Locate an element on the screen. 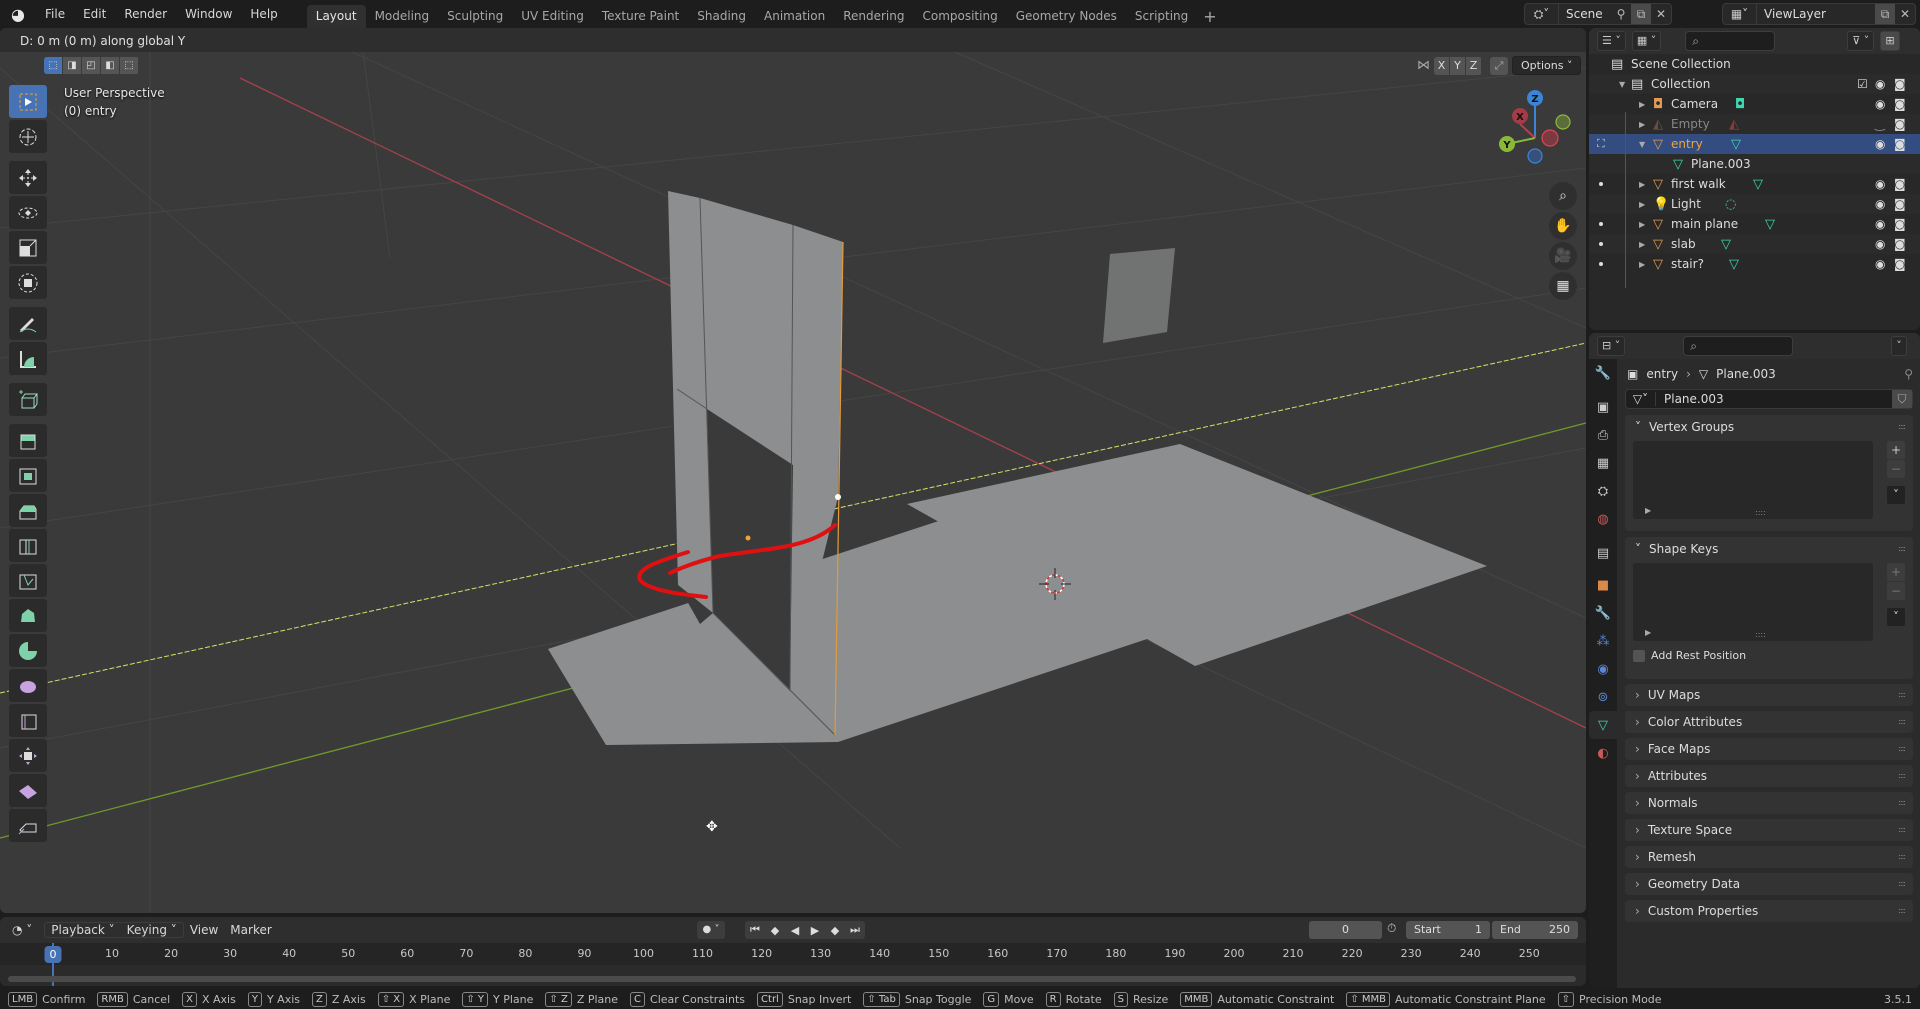  mesh-browse-icon: ▽˅ is located at coordinates (1641, 399).